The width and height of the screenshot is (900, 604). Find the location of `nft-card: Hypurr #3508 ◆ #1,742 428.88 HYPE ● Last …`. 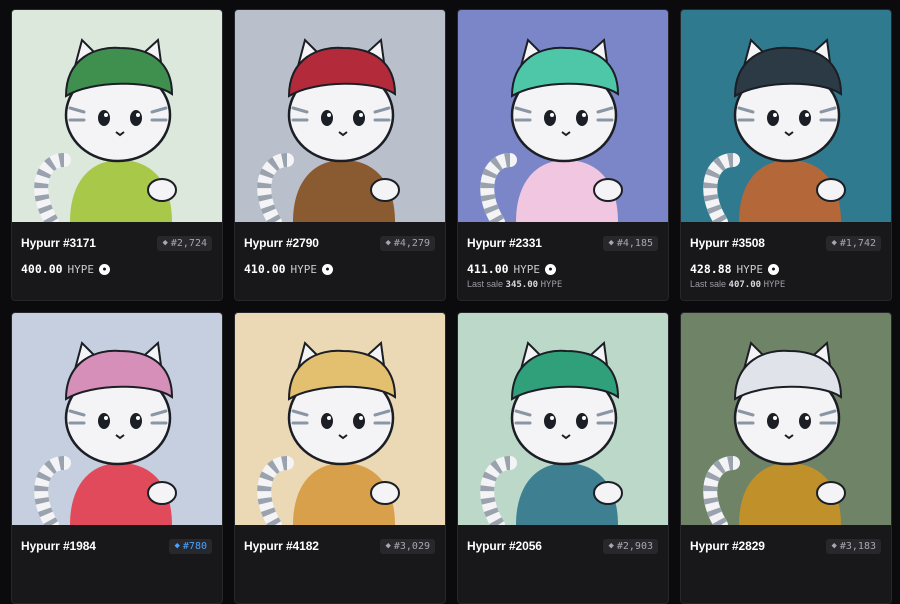

nft-card: Hypurr #3508 ◆ #1,742 428.88 HYPE ● Last … is located at coordinates (786, 155).